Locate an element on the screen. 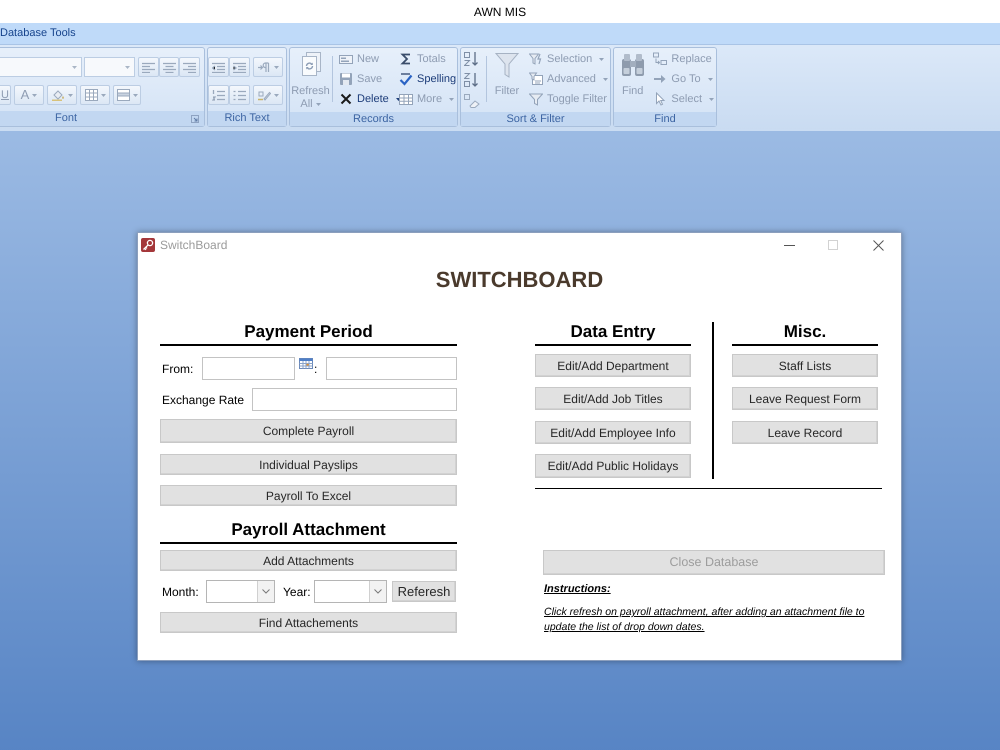 The image size is (1000, 750). form-icon is located at coordinates (346, 59).